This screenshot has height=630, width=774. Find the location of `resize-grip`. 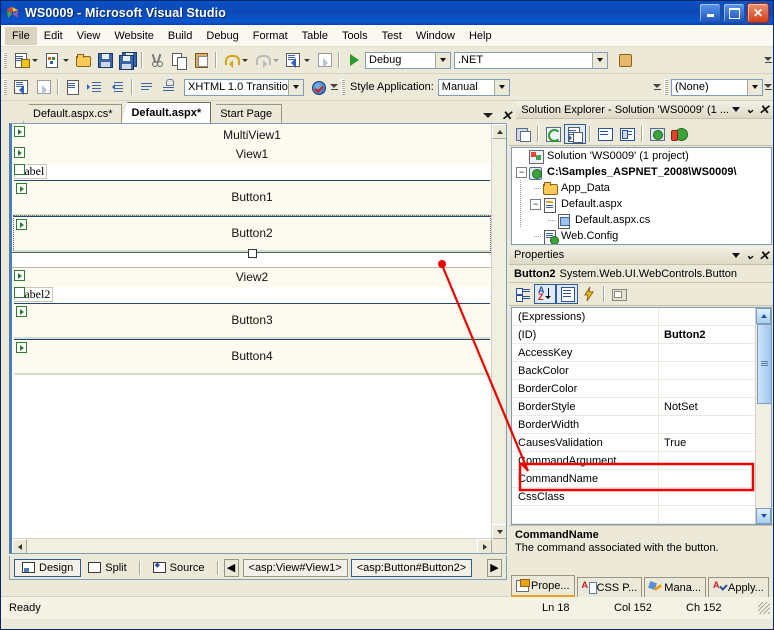

resize-grip is located at coordinates (764, 608).